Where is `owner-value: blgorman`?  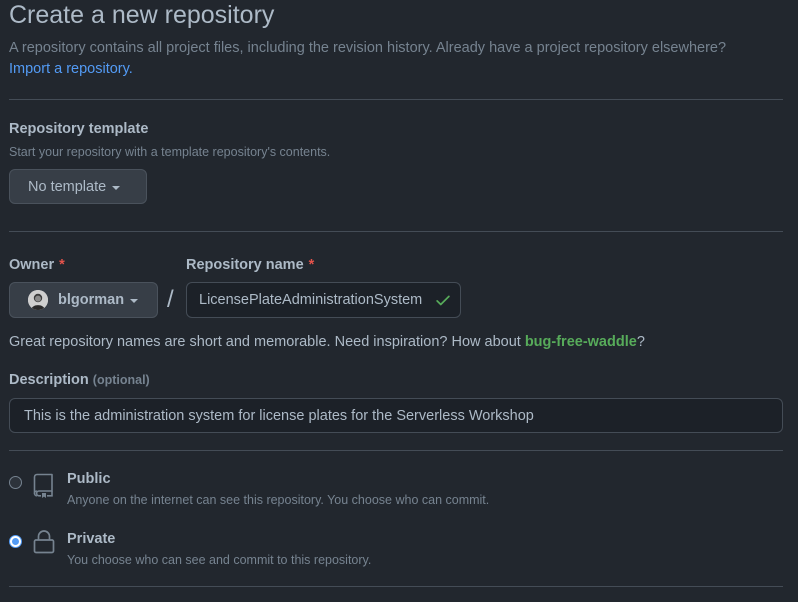
owner-value: blgorman is located at coordinates (91, 300).